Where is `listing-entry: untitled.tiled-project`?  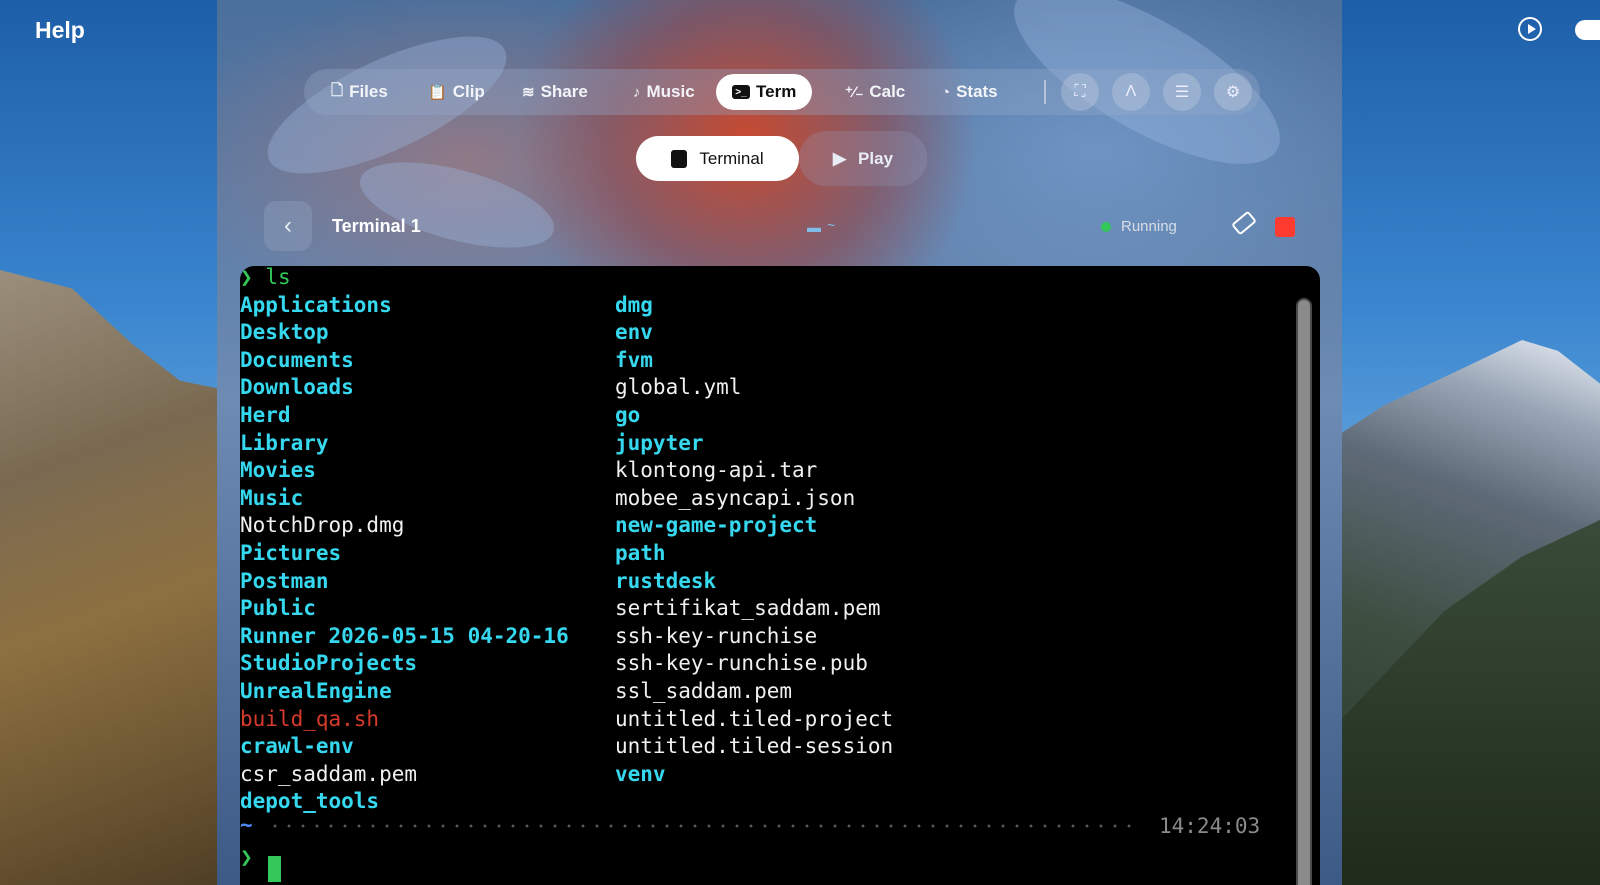
listing-entry: untitled.tiled-project is located at coordinates (754, 718).